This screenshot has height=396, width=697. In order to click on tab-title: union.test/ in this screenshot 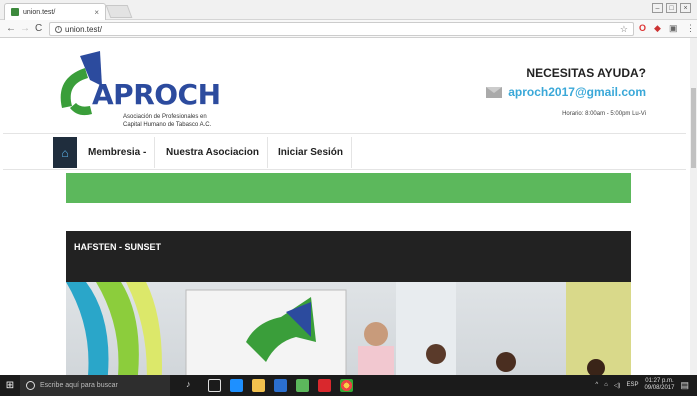, I will do `click(39, 12)`.